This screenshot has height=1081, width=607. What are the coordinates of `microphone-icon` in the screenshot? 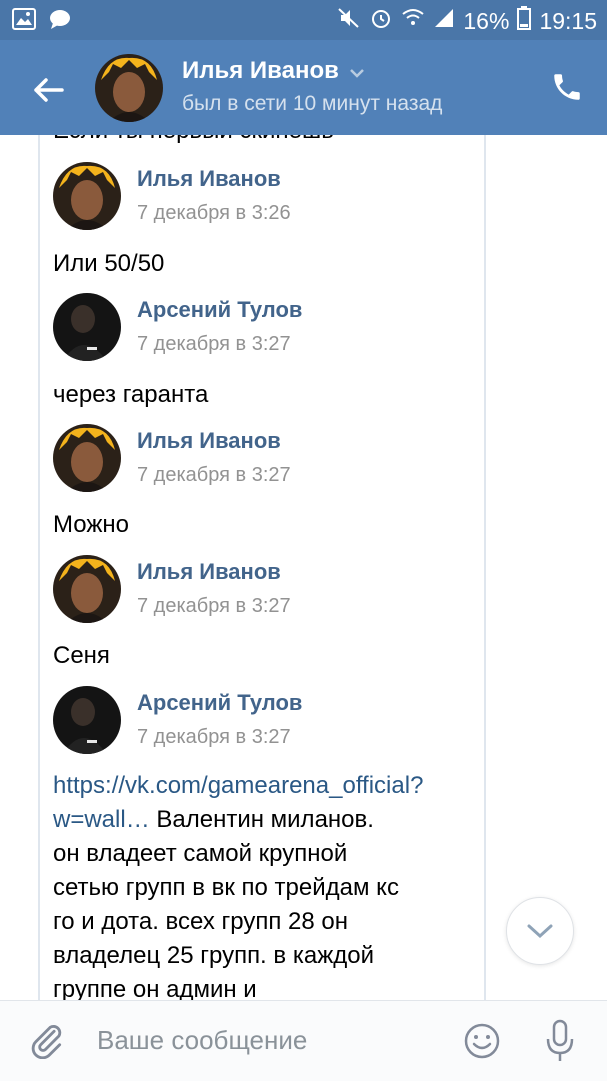 It's located at (560, 1041).